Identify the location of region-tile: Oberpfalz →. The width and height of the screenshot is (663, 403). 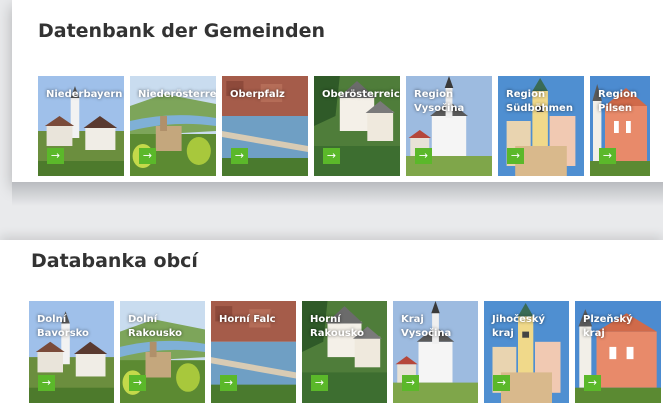
(265, 126).